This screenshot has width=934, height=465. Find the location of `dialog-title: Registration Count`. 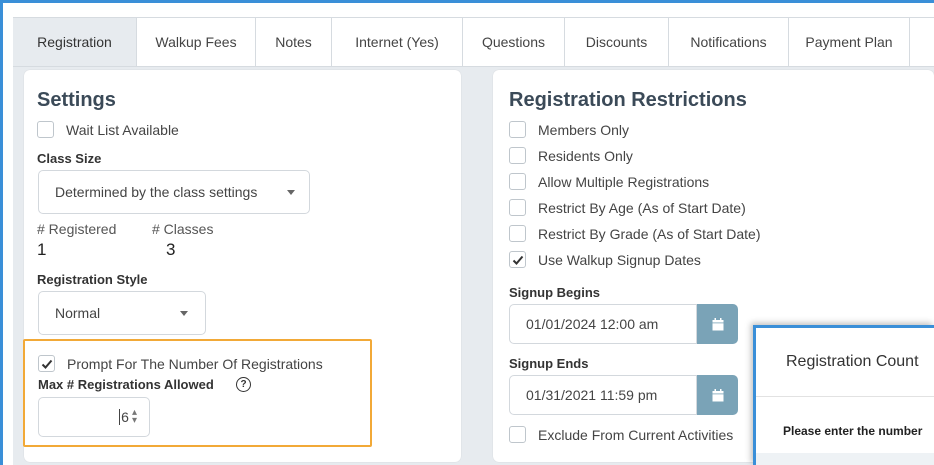

dialog-title: Registration Count is located at coordinates (852, 361).